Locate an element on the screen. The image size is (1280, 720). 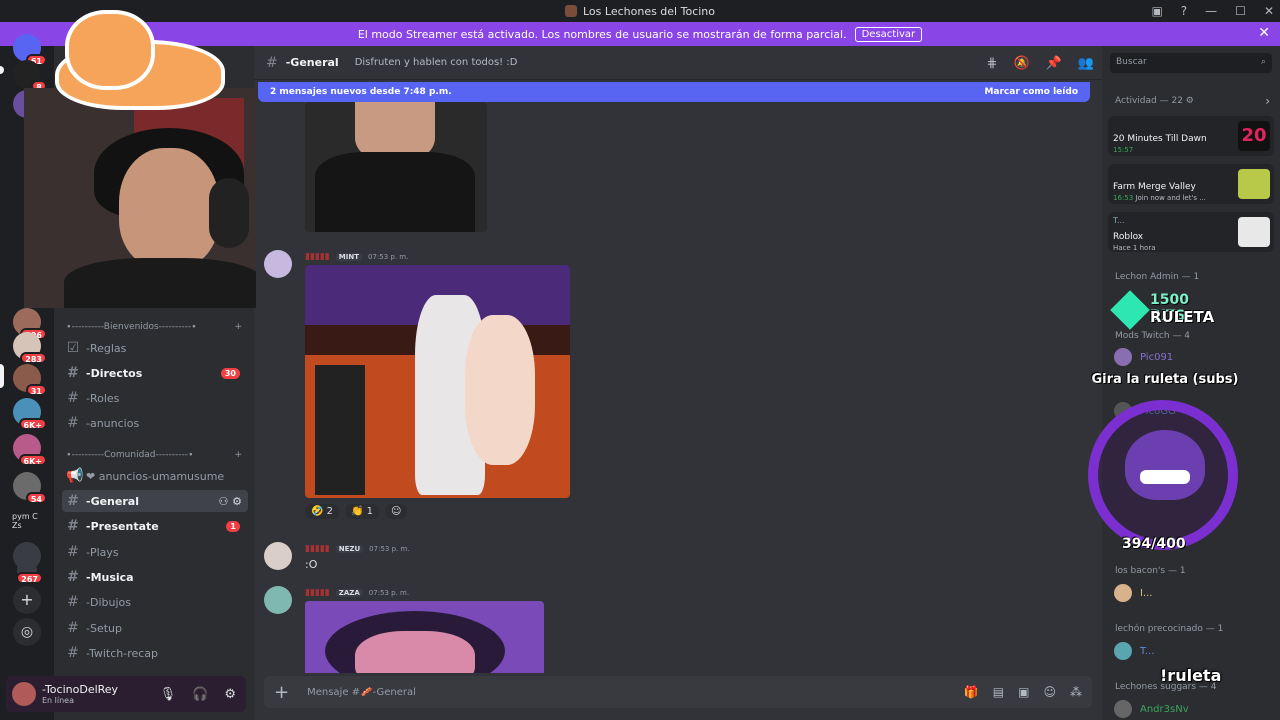
mention-badge: 1 is located at coordinates (233, 526).